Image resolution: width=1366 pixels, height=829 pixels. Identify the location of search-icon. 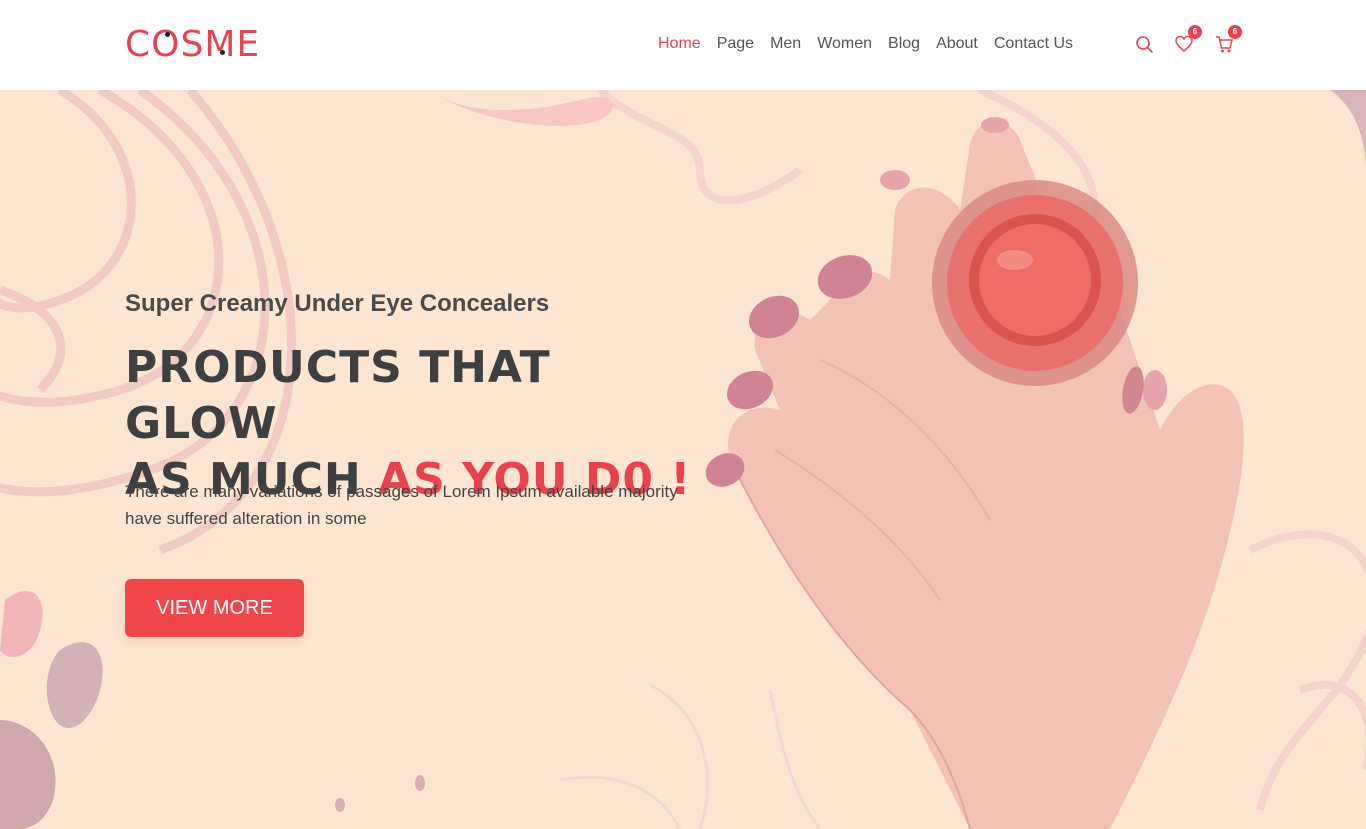
(1144, 44).